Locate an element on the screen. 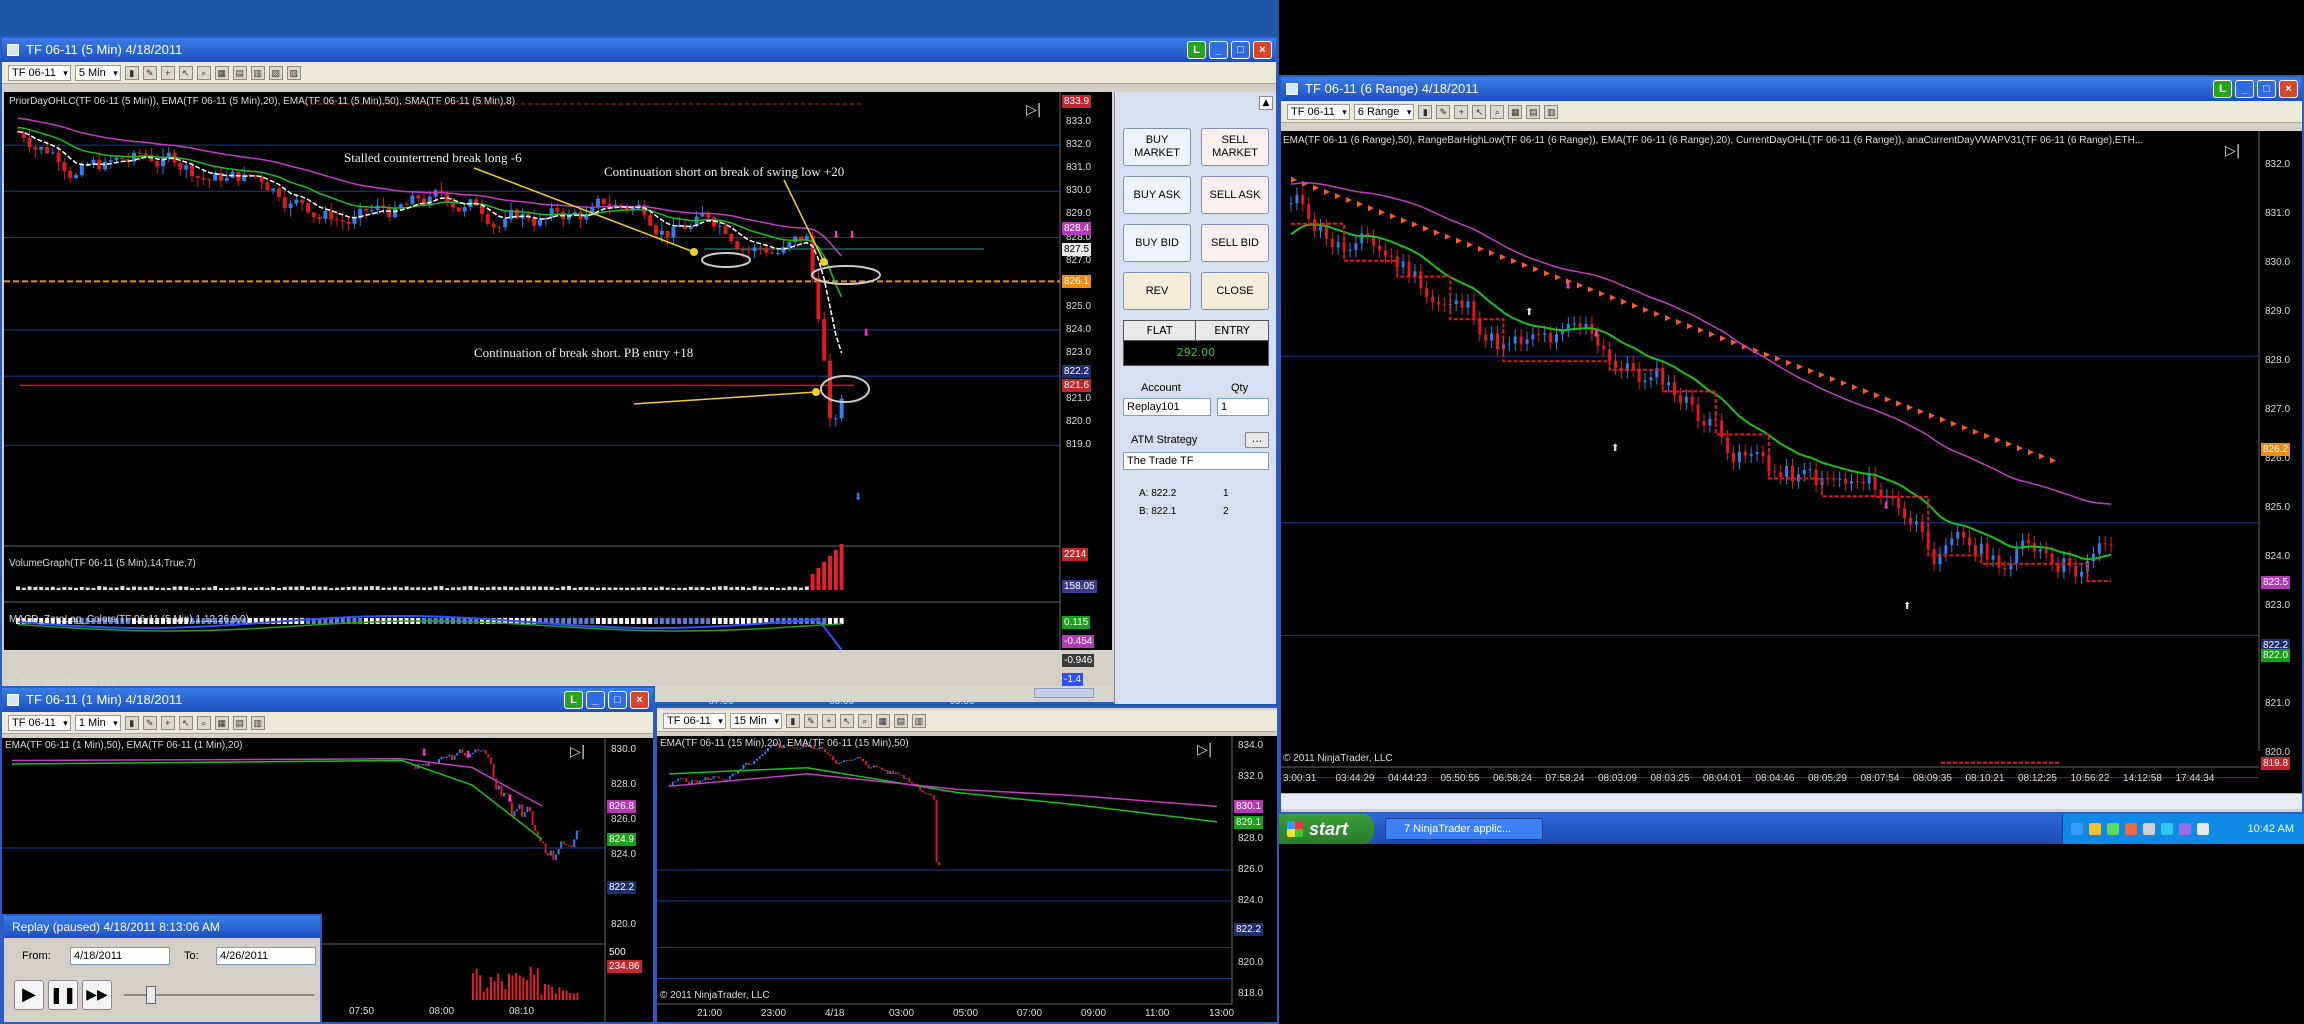 The height and width of the screenshot is (1024, 2304). account-select: Replay101 is located at coordinates (1167, 407).